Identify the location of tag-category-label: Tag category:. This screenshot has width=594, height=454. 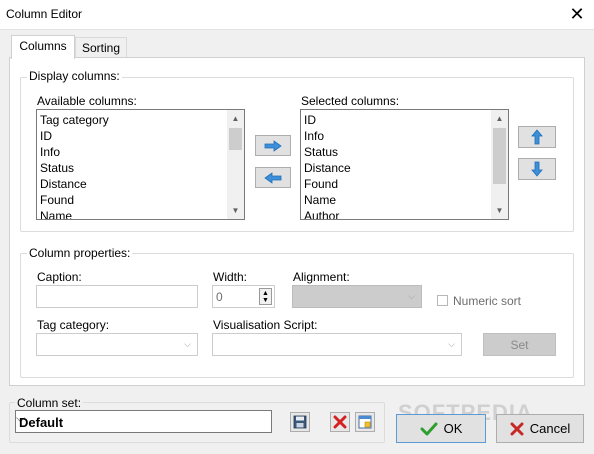
(73, 325).